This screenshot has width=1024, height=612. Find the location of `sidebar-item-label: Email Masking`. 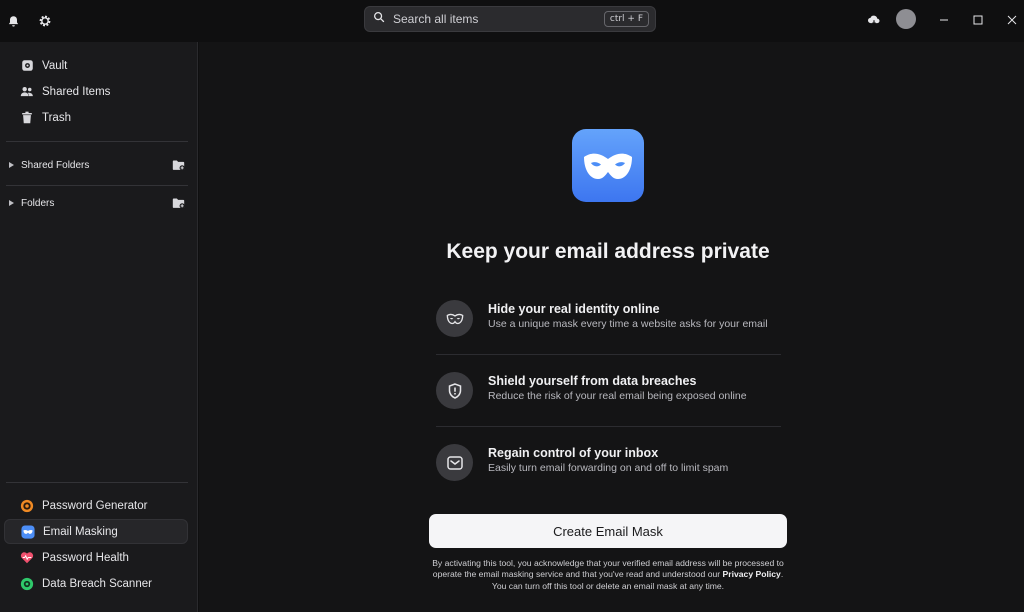

sidebar-item-label: Email Masking is located at coordinates (80, 531).